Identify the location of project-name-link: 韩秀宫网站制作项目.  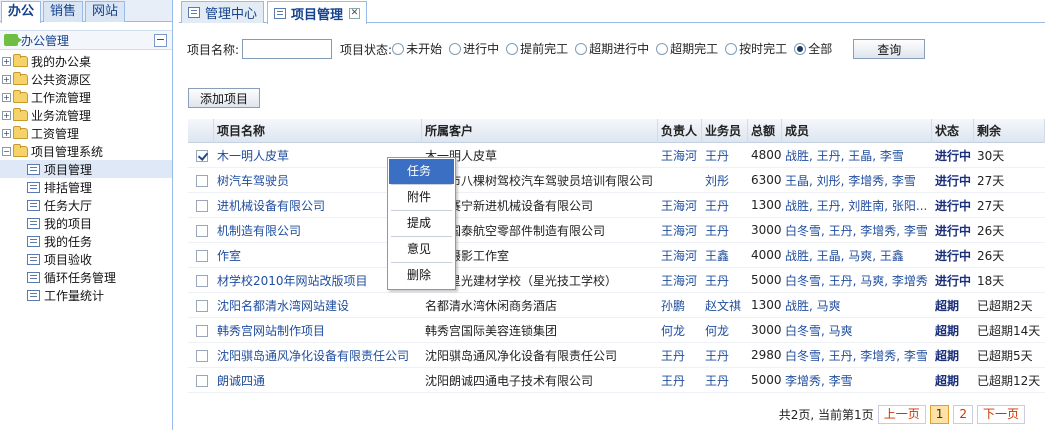
(318, 330).